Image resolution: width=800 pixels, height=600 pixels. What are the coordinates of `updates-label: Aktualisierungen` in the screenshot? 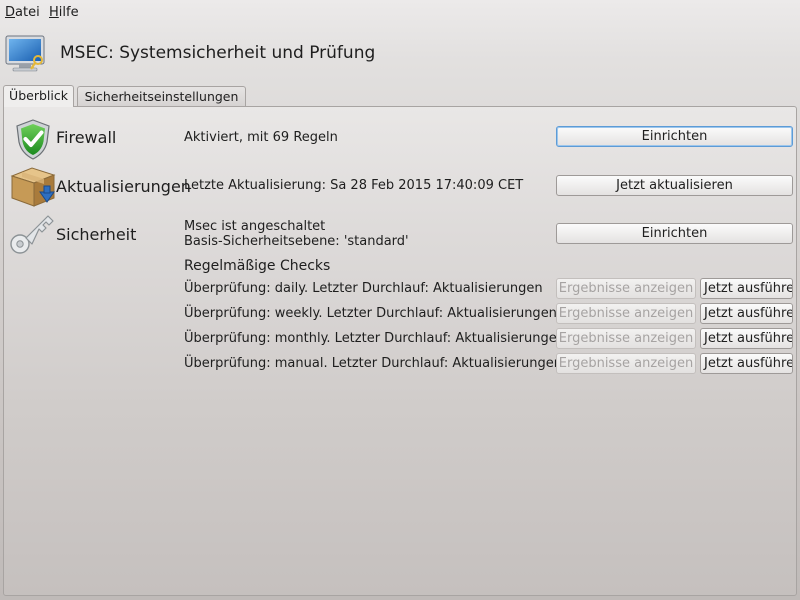 It's located at (123, 186).